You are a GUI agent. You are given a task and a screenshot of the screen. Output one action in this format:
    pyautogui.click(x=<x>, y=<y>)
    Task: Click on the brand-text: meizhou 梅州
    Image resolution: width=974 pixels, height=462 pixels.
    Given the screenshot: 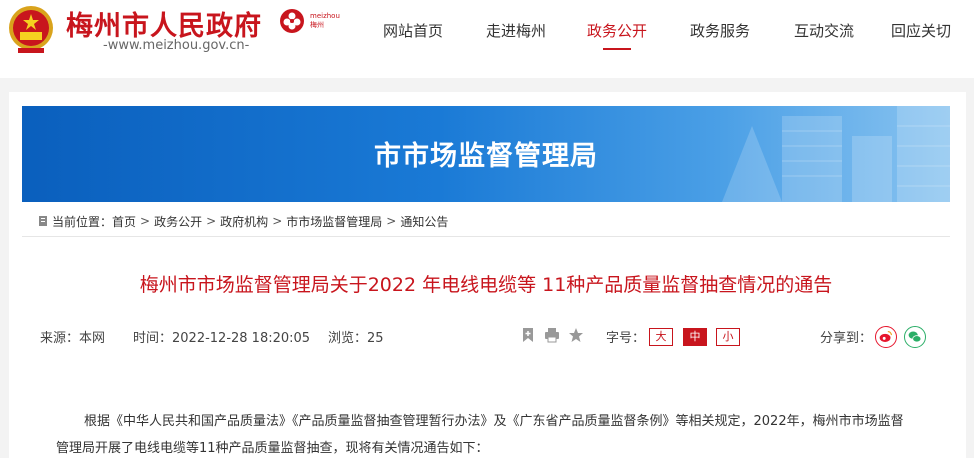 What is the action you would take?
    pyautogui.click(x=325, y=21)
    